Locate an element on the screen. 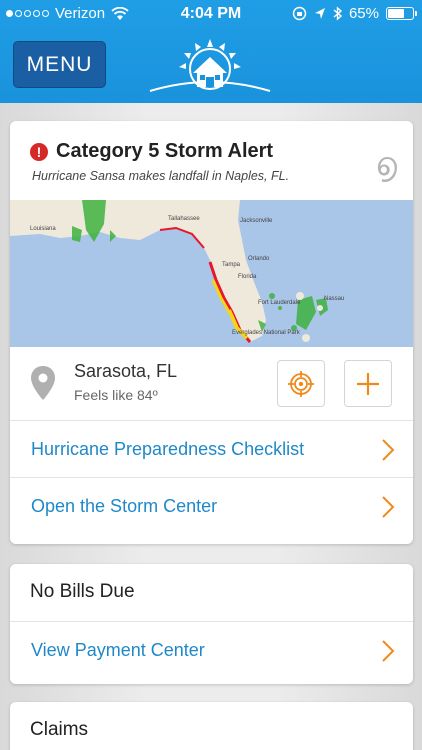  app-header: Verizon 4:04 PM 65% MENU is located at coordinates (211, 51).